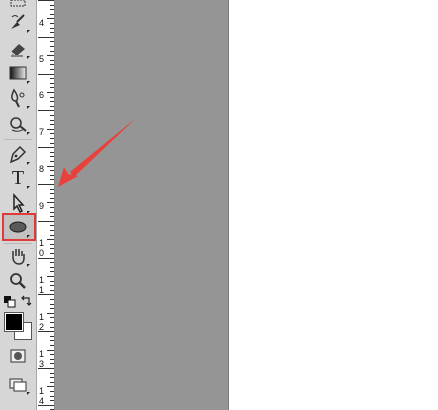 Image resolution: width=438 pixels, height=410 pixels. Describe the element at coordinates (42, 95) in the screenshot. I see `ruler-label: 6` at that location.